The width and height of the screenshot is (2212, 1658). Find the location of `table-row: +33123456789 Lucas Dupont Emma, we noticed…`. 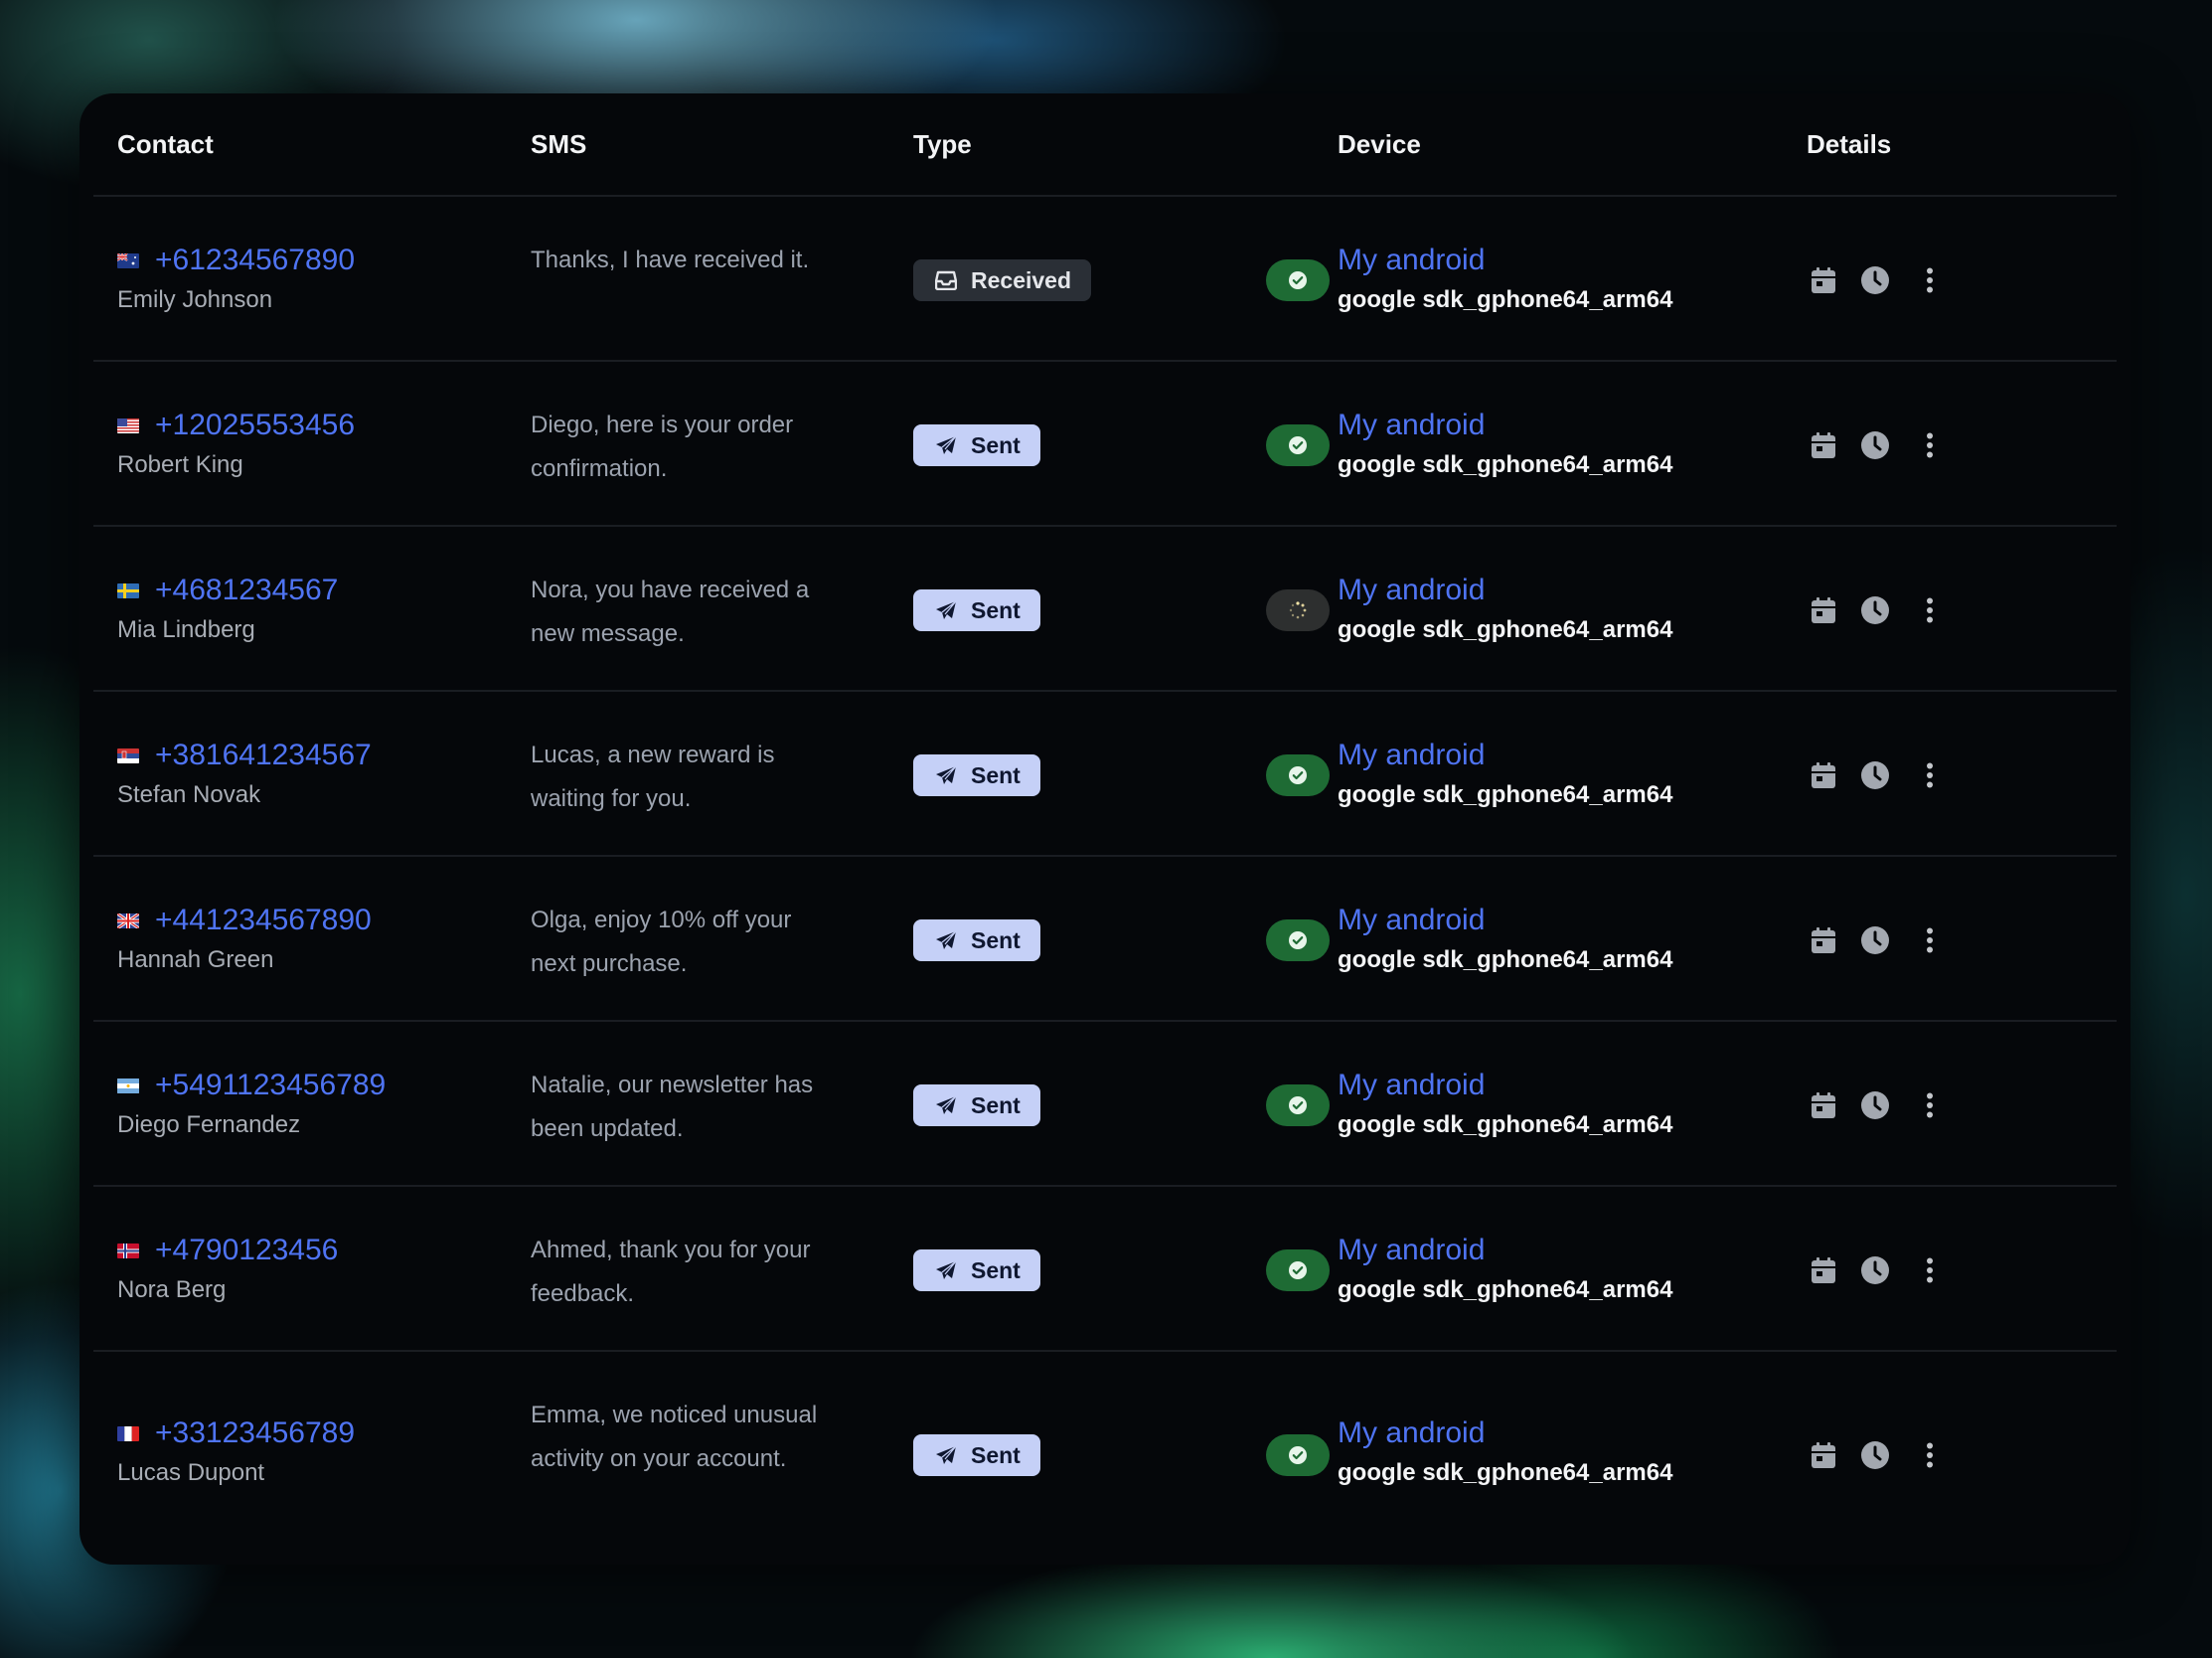

table-row: +33123456789 Lucas Dupont Emma, we noticed… is located at coordinates (1105, 1454).